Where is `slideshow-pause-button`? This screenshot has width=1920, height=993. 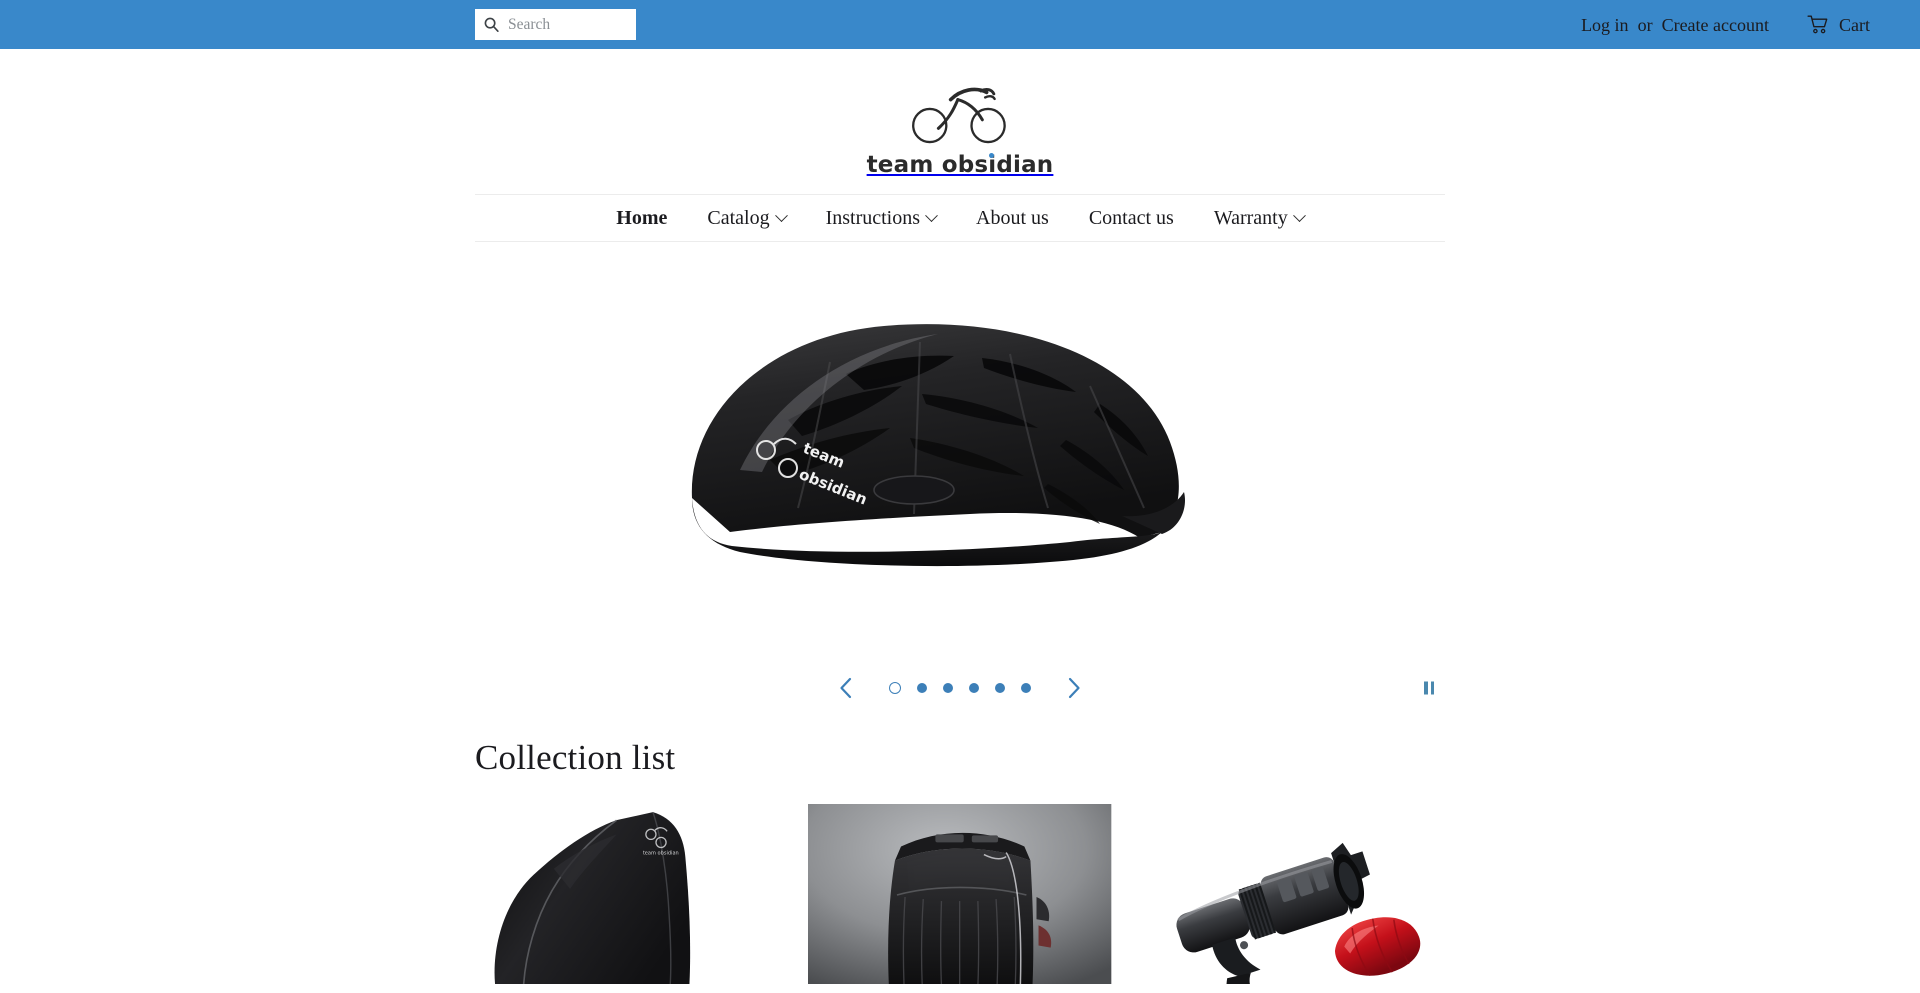
slideshow-pause-button is located at coordinates (1429, 688).